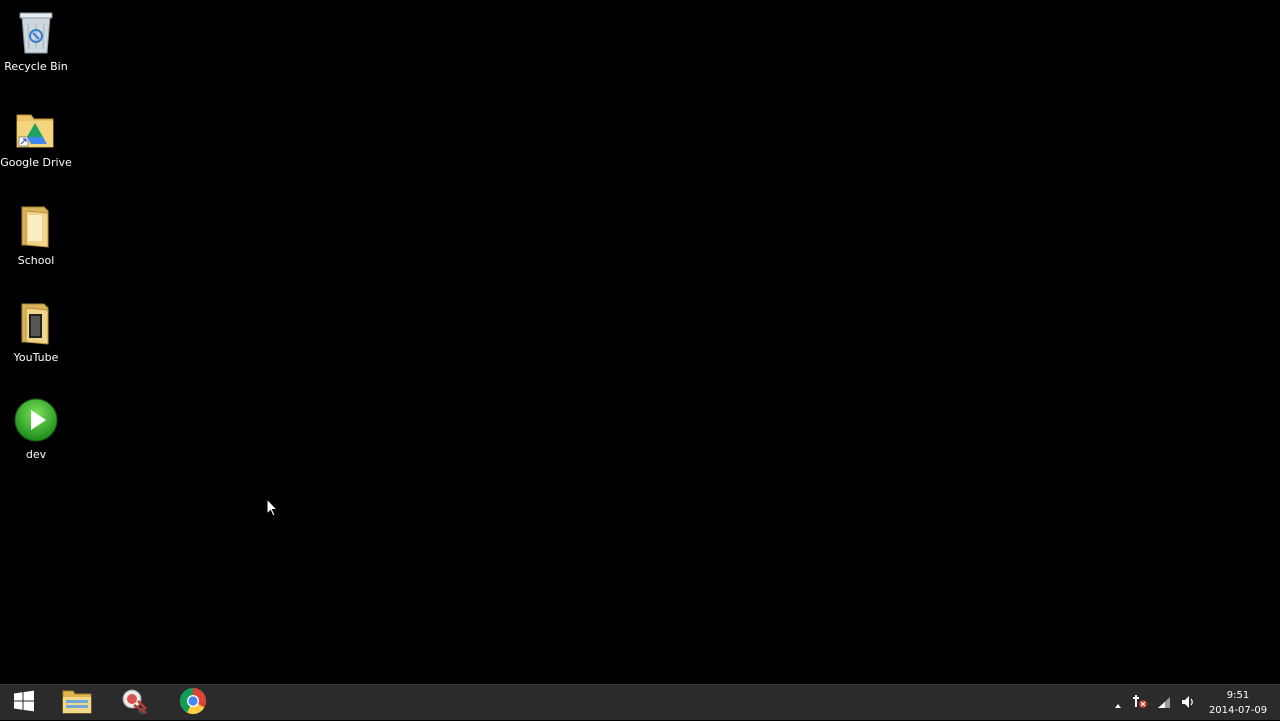 The height and width of the screenshot is (721, 1280). I want to click on start-button, so click(24, 703).